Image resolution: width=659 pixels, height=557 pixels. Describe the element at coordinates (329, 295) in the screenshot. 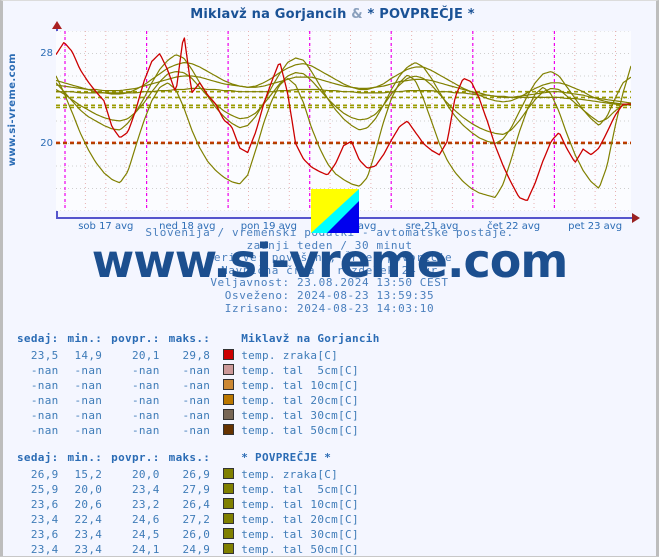

I see `footer-refreshed: Osveženo: 2024-08-23 13:59:35` at that location.